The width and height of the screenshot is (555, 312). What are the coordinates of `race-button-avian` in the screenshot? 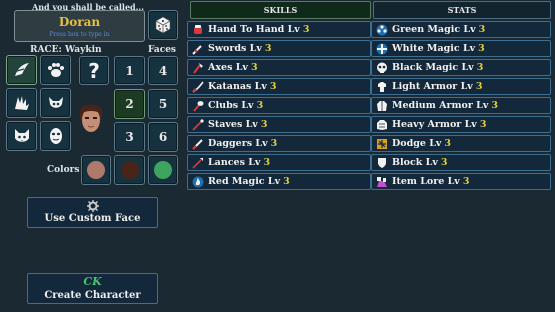 It's located at (21, 103).